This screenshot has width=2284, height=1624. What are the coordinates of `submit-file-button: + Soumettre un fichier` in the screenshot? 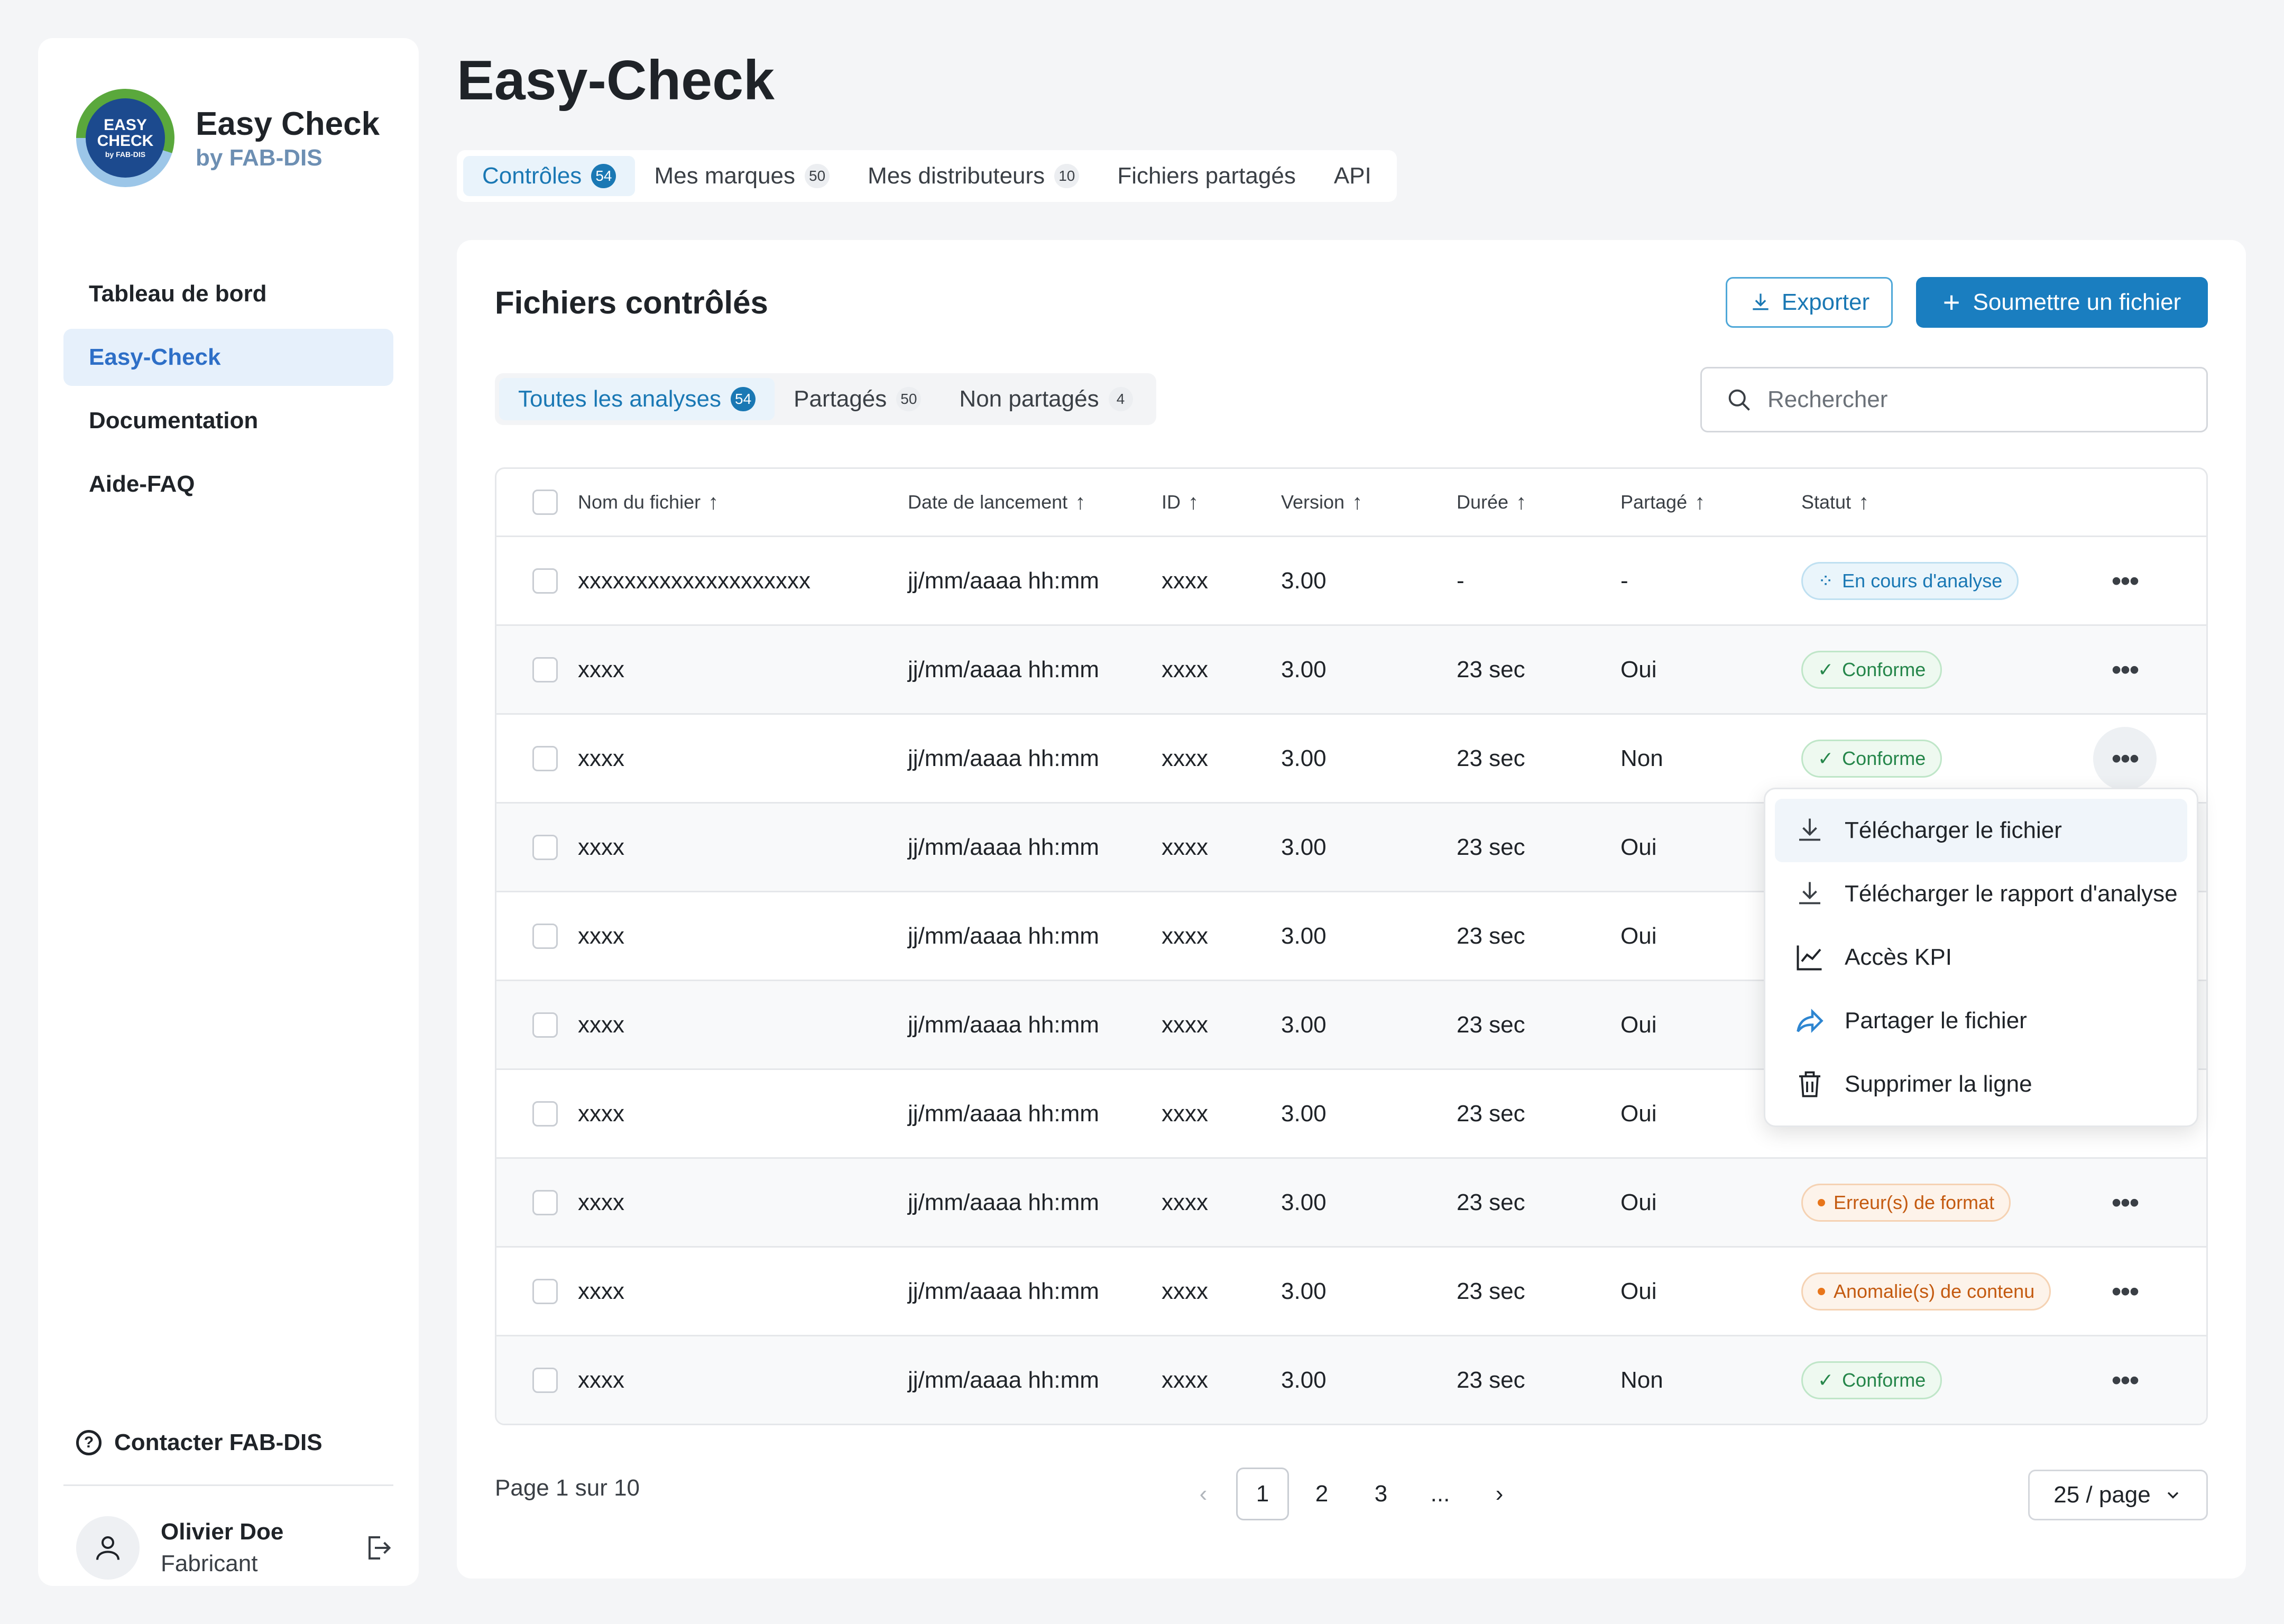 It's located at (2062, 302).